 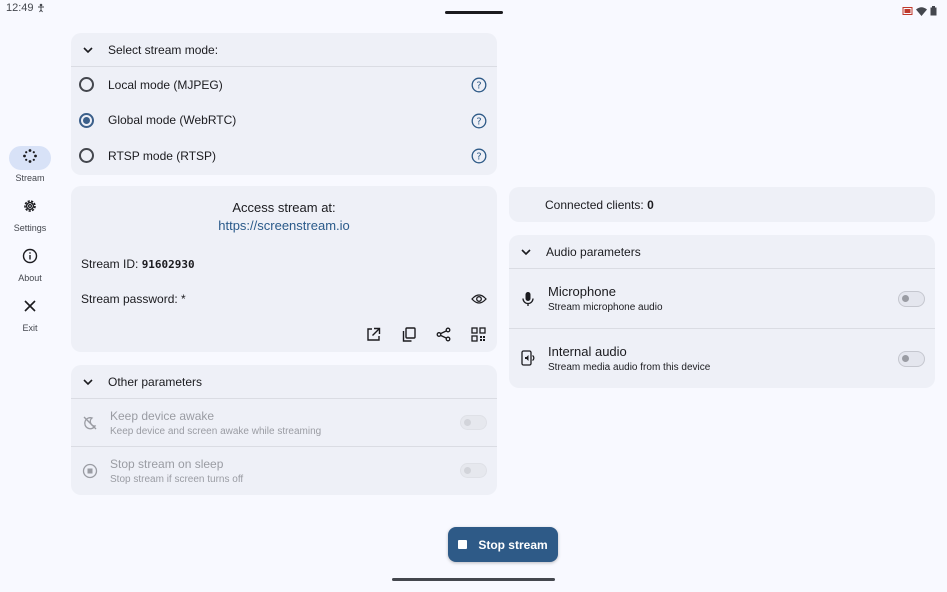 What do you see at coordinates (443, 334) in the screenshot?
I see `share-icon` at bounding box center [443, 334].